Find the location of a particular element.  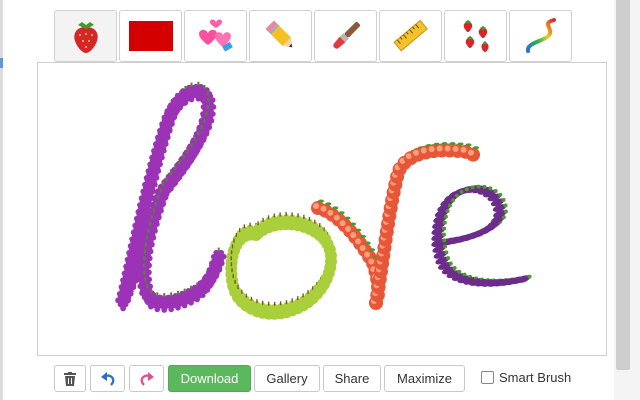

ruler-icon is located at coordinates (410, 35).